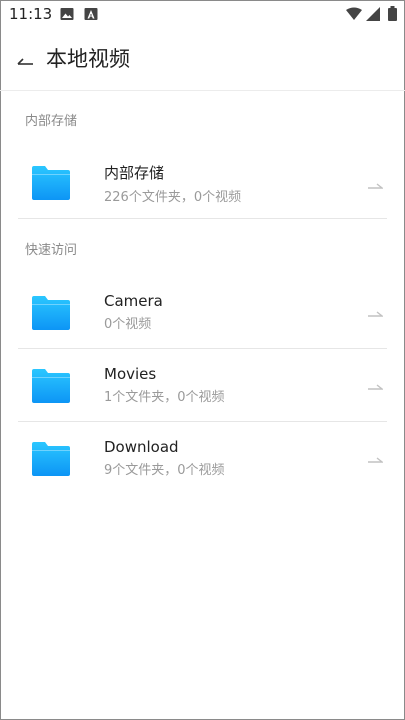 This screenshot has width=405, height=720. Describe the element at coordinates (392, 13) in the screenshot. I see `battery-icon` at that location.